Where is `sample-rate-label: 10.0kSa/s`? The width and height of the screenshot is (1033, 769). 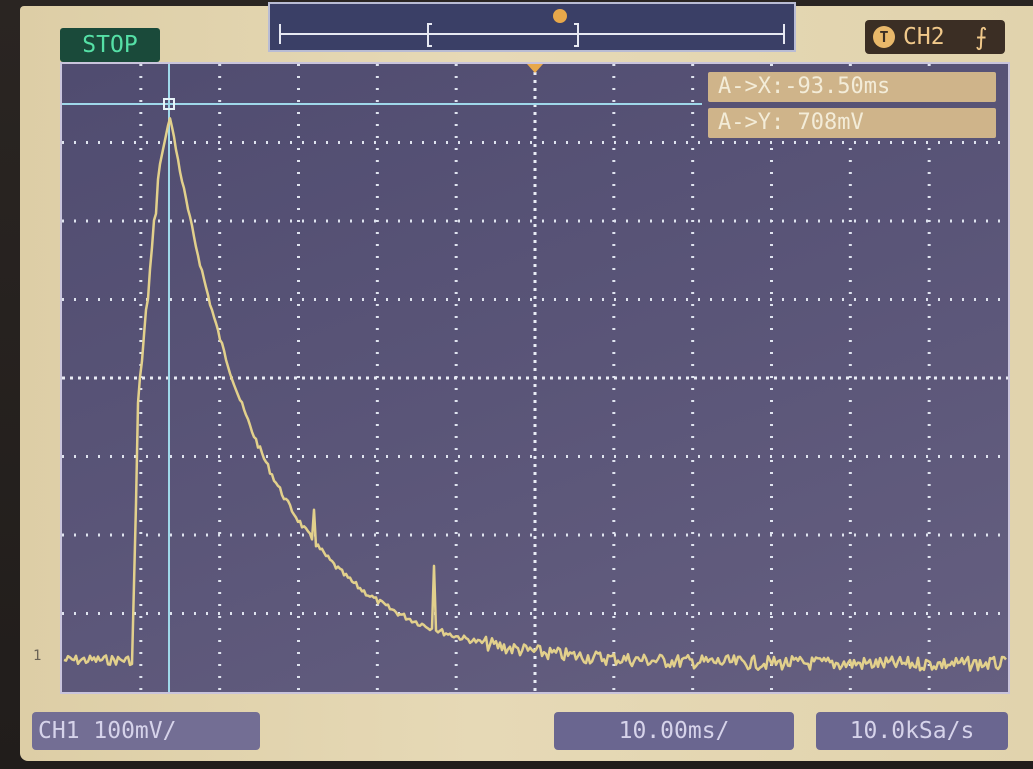 sample-rate-label: 10.0kSa/s is located at coordinates (912, 731).